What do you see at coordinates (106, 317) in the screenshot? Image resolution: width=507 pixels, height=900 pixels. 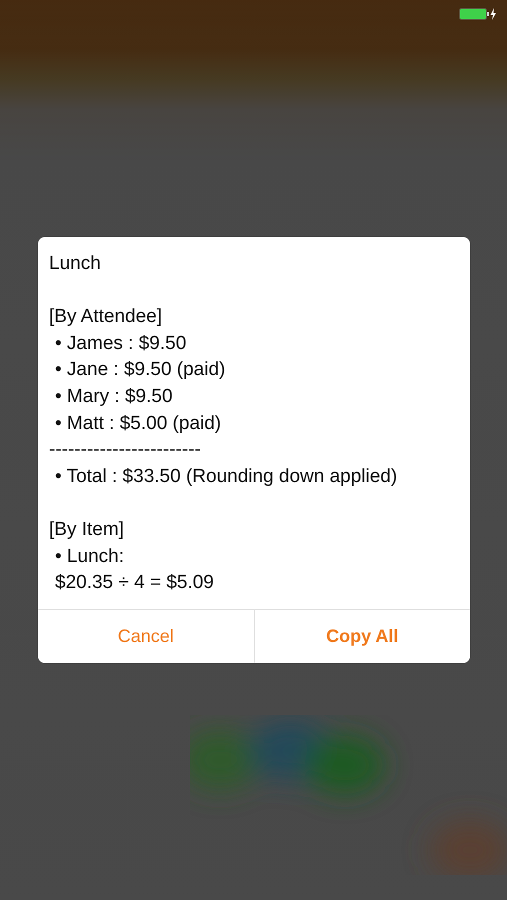 I see `section-heading: [By Attendee]` at bounding box center [106, 317].